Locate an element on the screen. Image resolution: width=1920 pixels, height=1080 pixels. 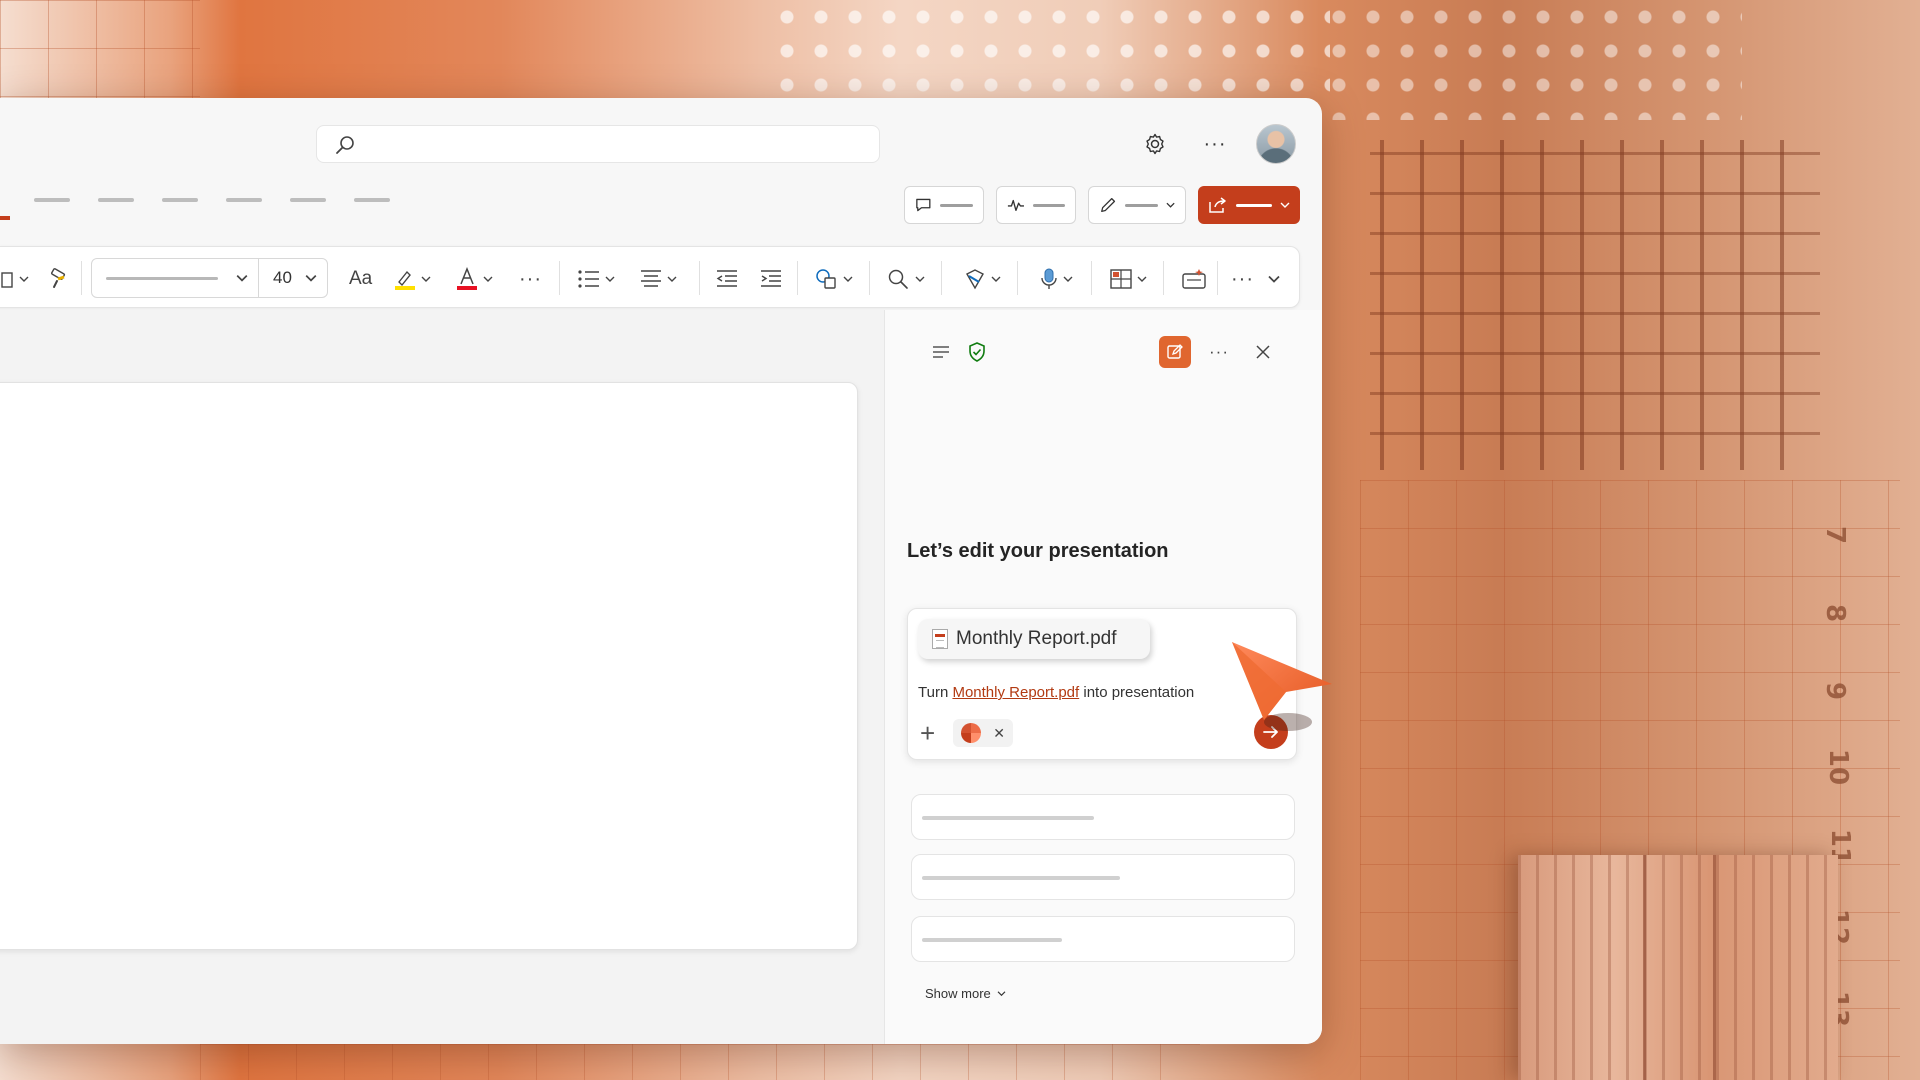
more-ribbon-options-icon: ··· is located at coordinates (1242, 279).